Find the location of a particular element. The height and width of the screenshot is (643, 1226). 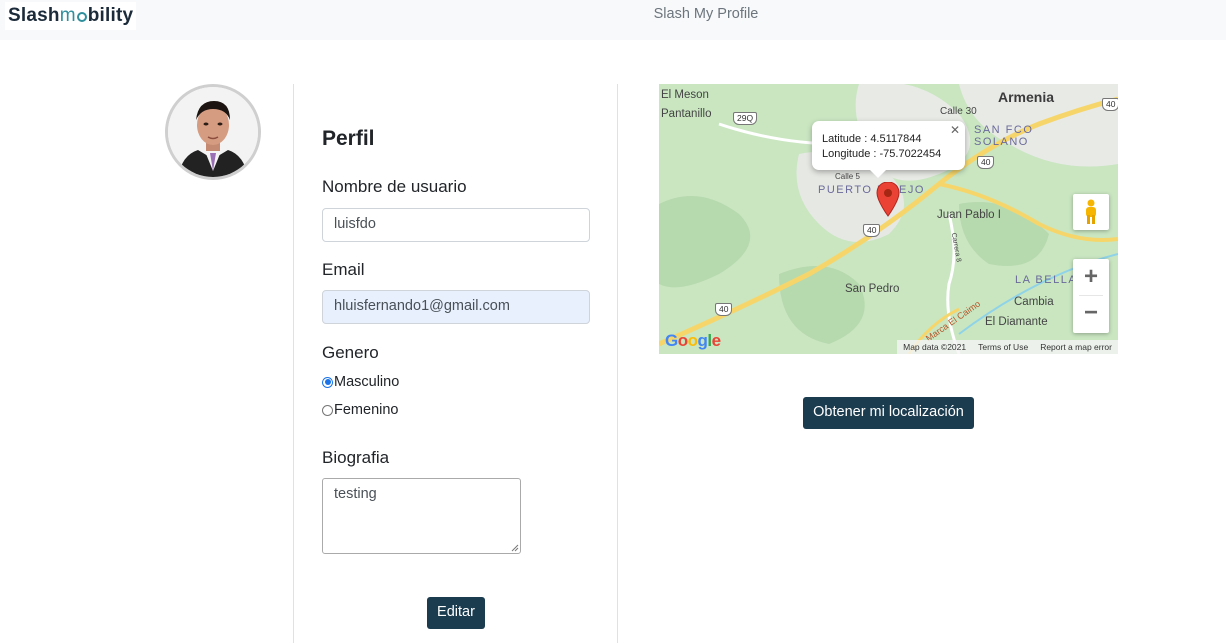

map-marker-icon is located at coordinates (888, 200).